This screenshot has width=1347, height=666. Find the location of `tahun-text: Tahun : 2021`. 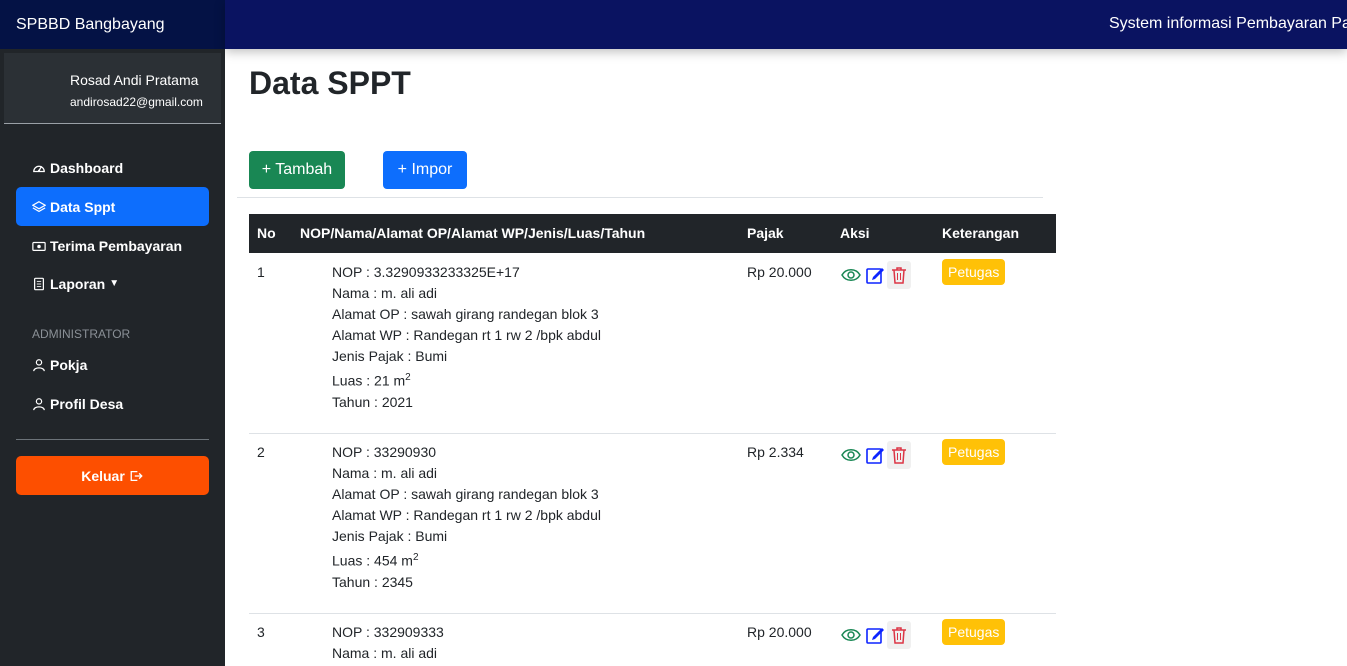

tahun-text: Tahun : 2021 is located at coordinates (372, 401).